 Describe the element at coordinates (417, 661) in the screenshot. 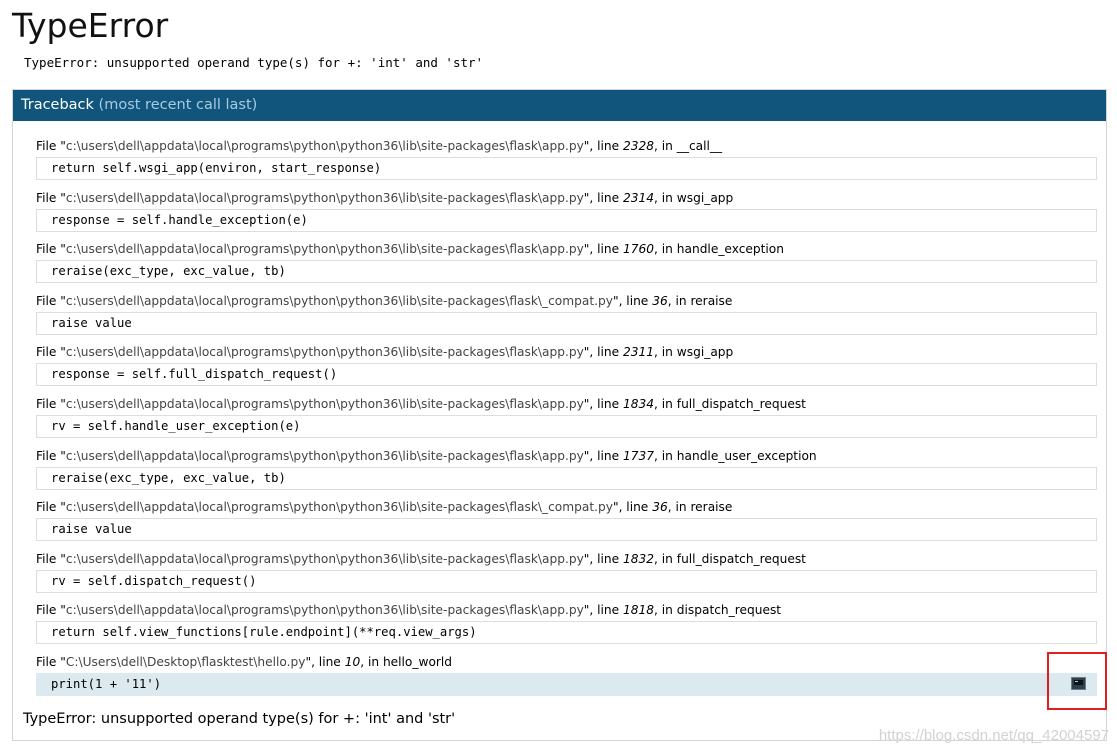

I see `frame-function-name: hello_world` at that location.